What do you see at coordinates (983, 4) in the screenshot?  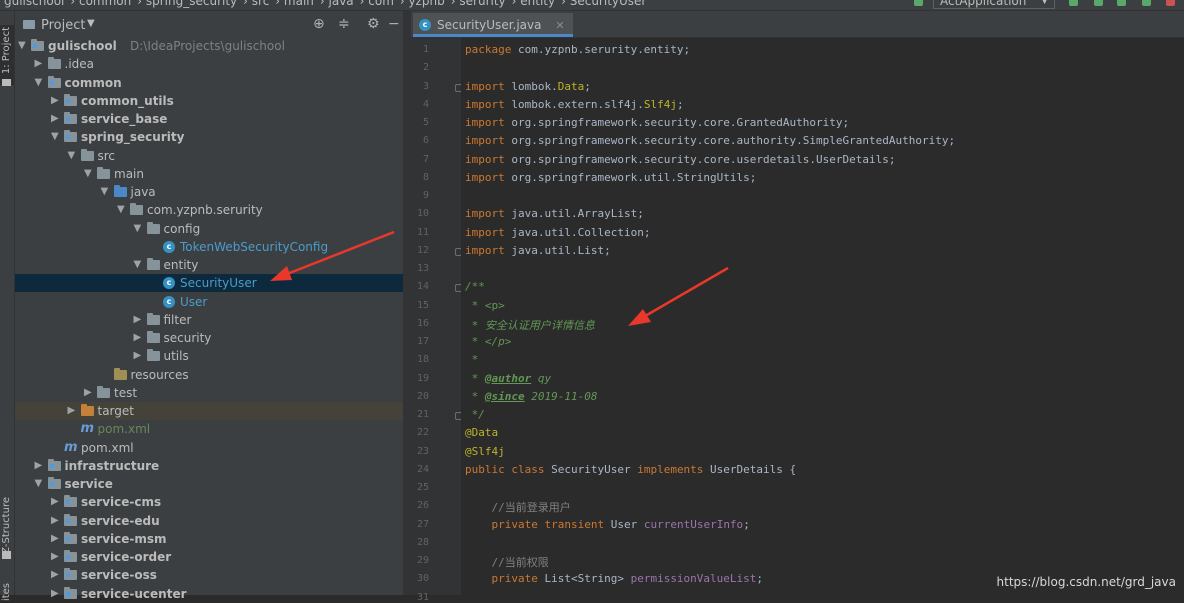 I see `run-configuration-label: ActApplication` at bounding box center [983, 4].